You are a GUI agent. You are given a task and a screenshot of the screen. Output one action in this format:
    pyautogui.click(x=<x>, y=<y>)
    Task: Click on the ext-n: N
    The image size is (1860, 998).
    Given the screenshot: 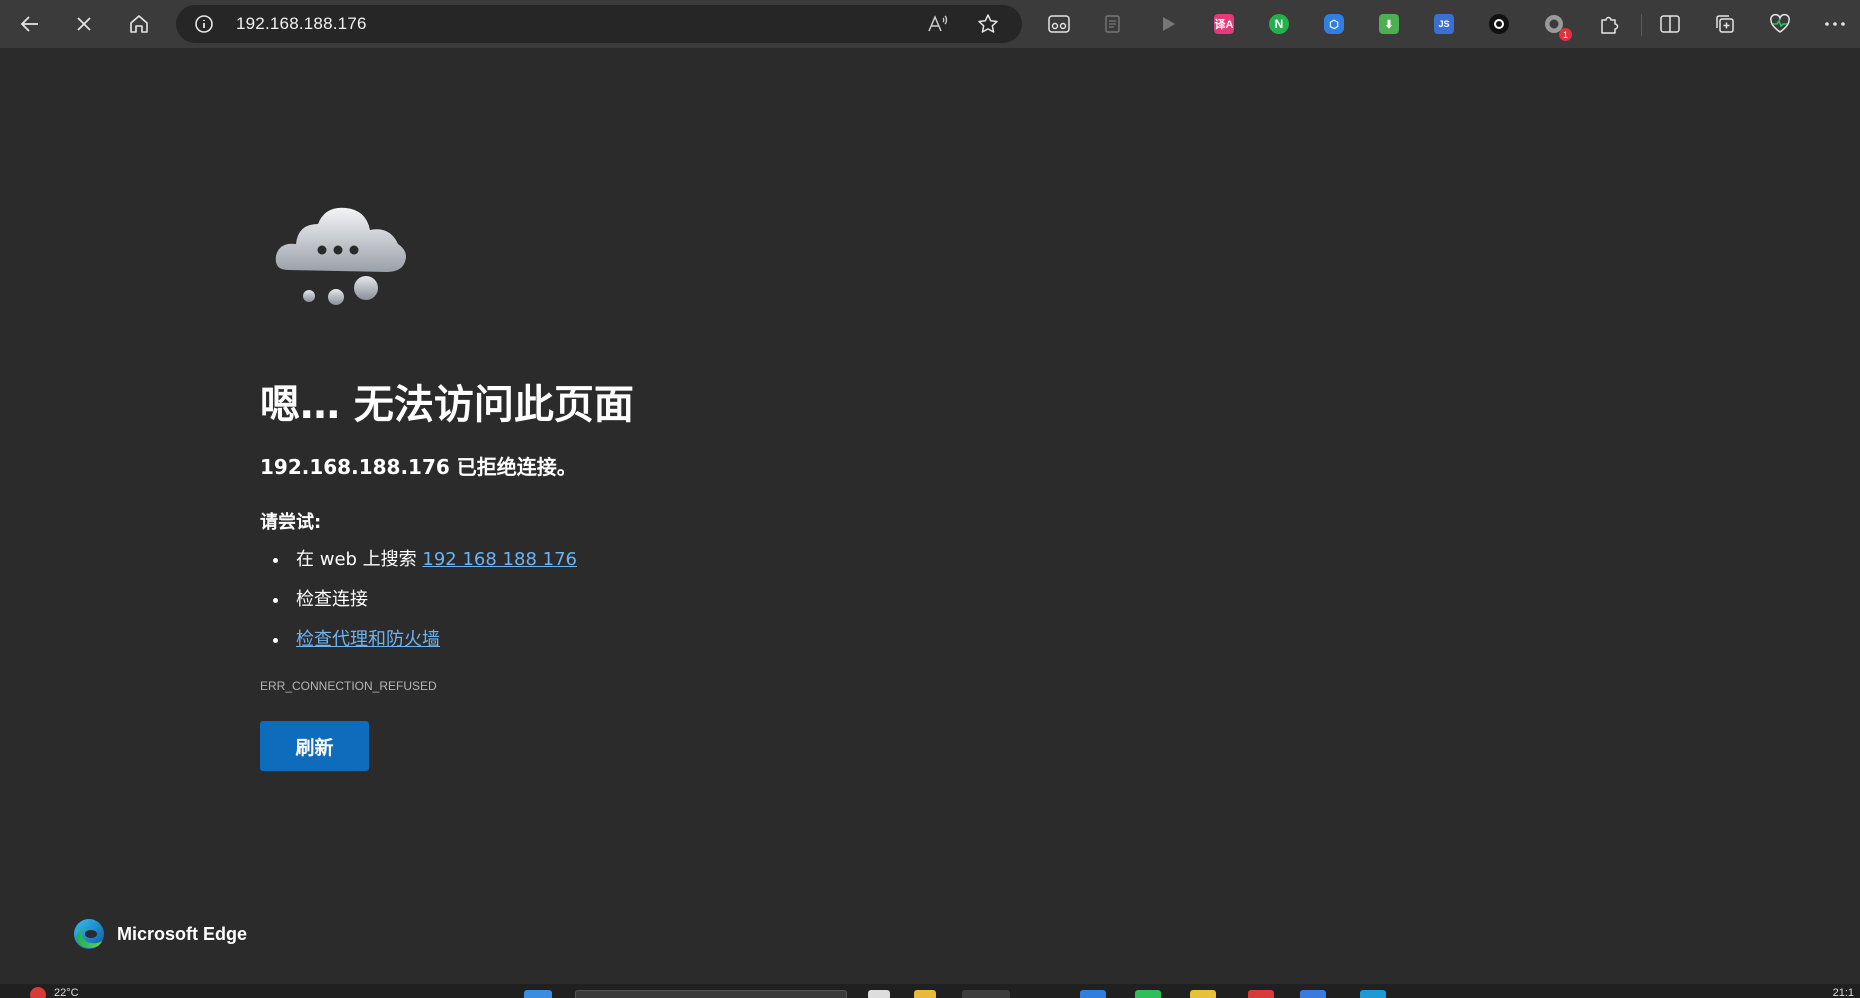 What is the action you would take?
    pyautogui.click(x=1279, y=24)
    